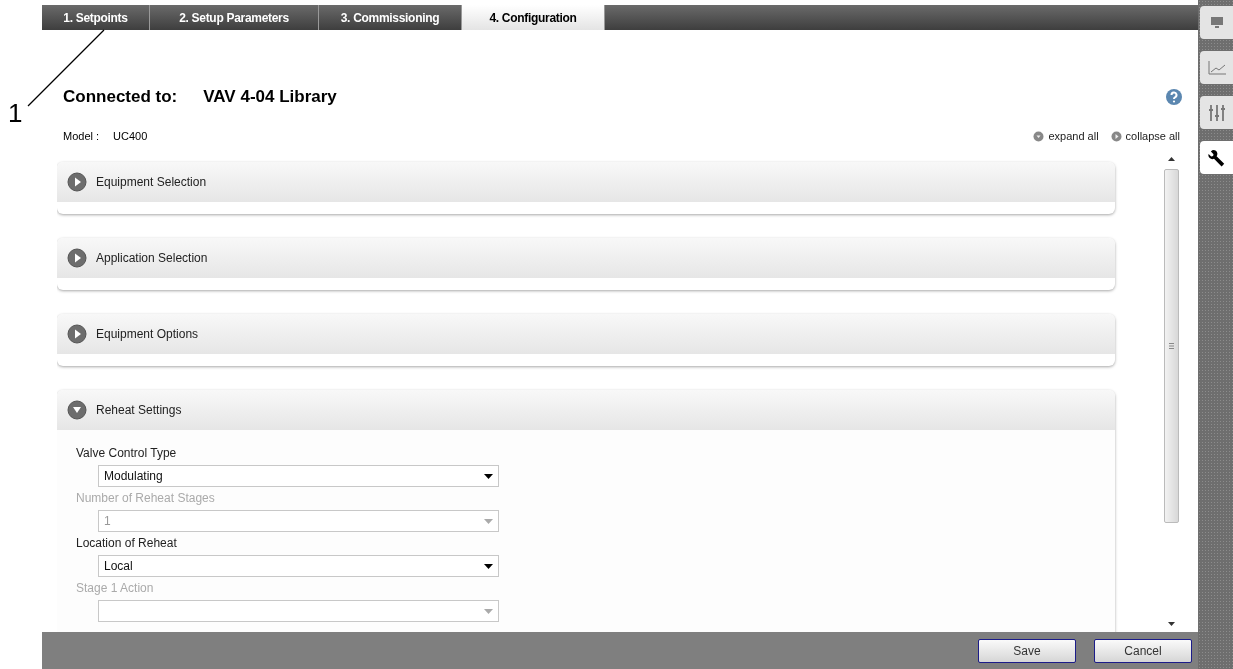  What do you see at coordinates (298, 611) in the screenshot?
I see `dropdown-field` at bounding box center [298, 611].